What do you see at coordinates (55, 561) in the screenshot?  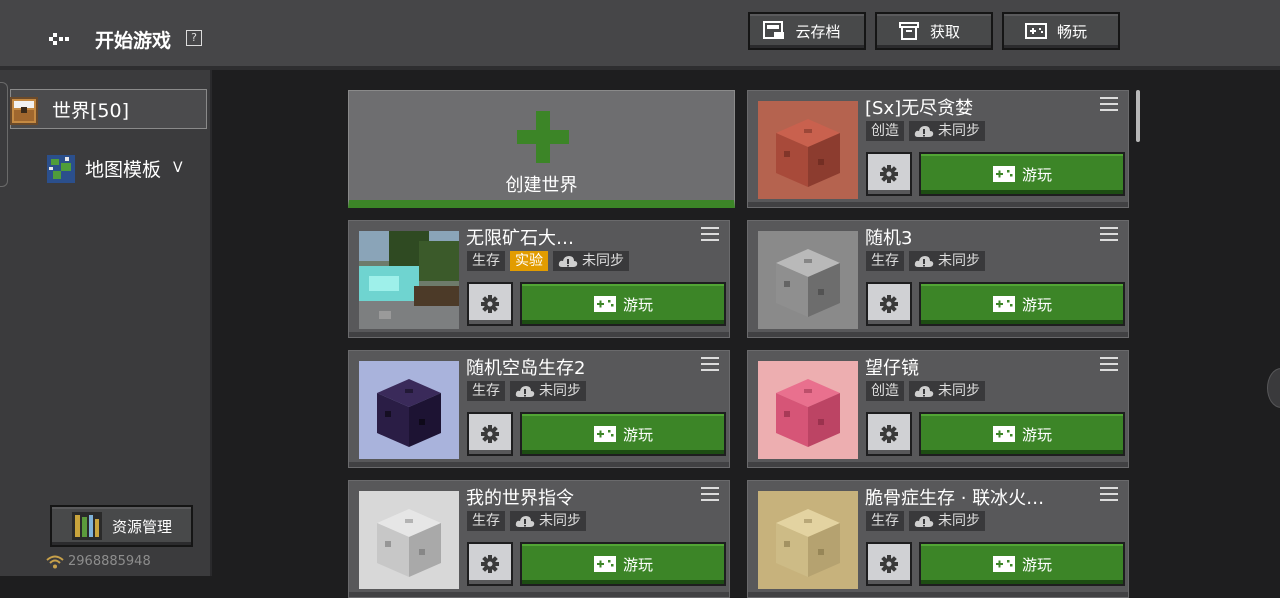 I see `wifi-icon` at bounding box center [55, 561].